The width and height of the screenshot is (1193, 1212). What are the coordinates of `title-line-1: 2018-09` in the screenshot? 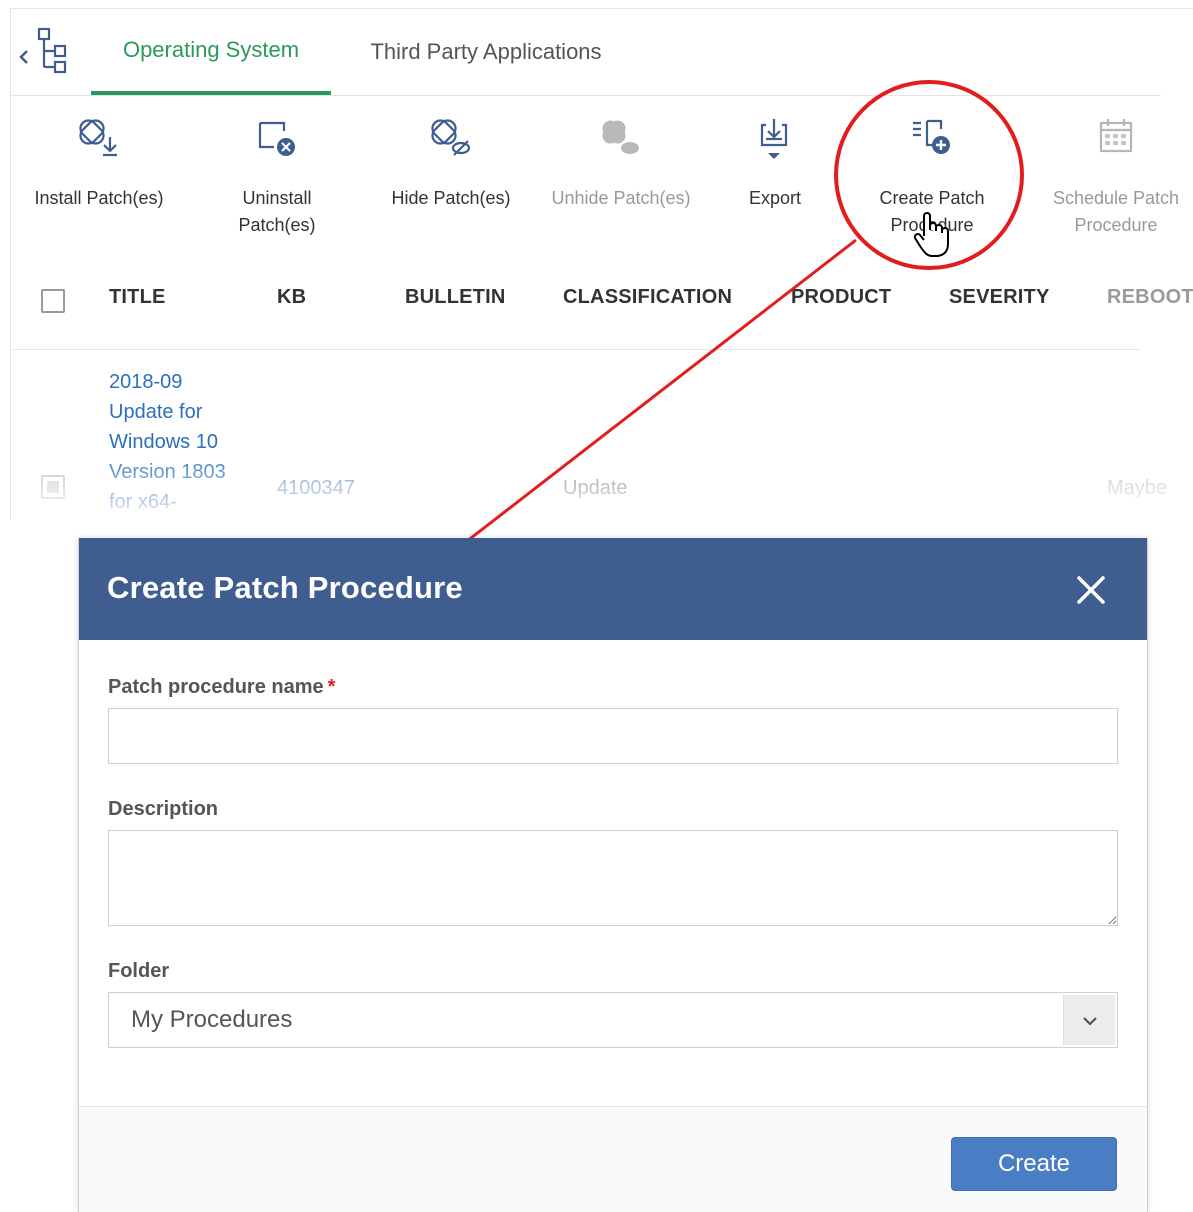 It's located at (146, 382).